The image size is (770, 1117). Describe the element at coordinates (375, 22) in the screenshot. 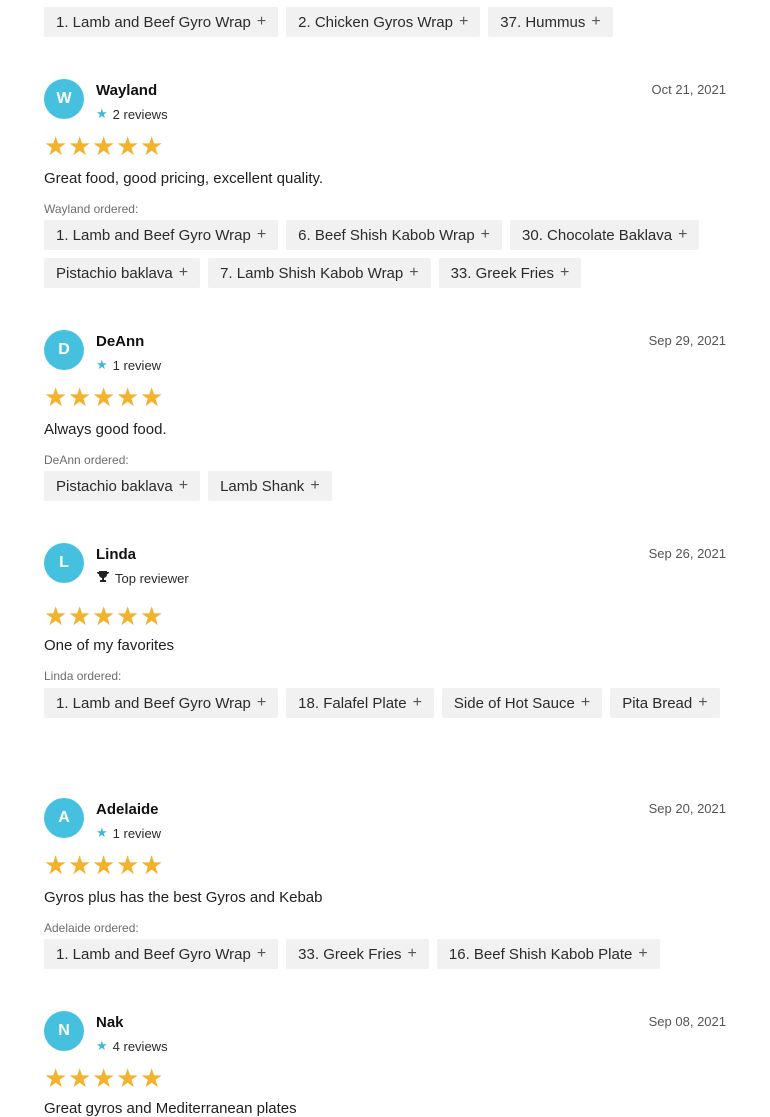

I see `menu-item-label: 2. Chicken Gyros Wrap` at that location.